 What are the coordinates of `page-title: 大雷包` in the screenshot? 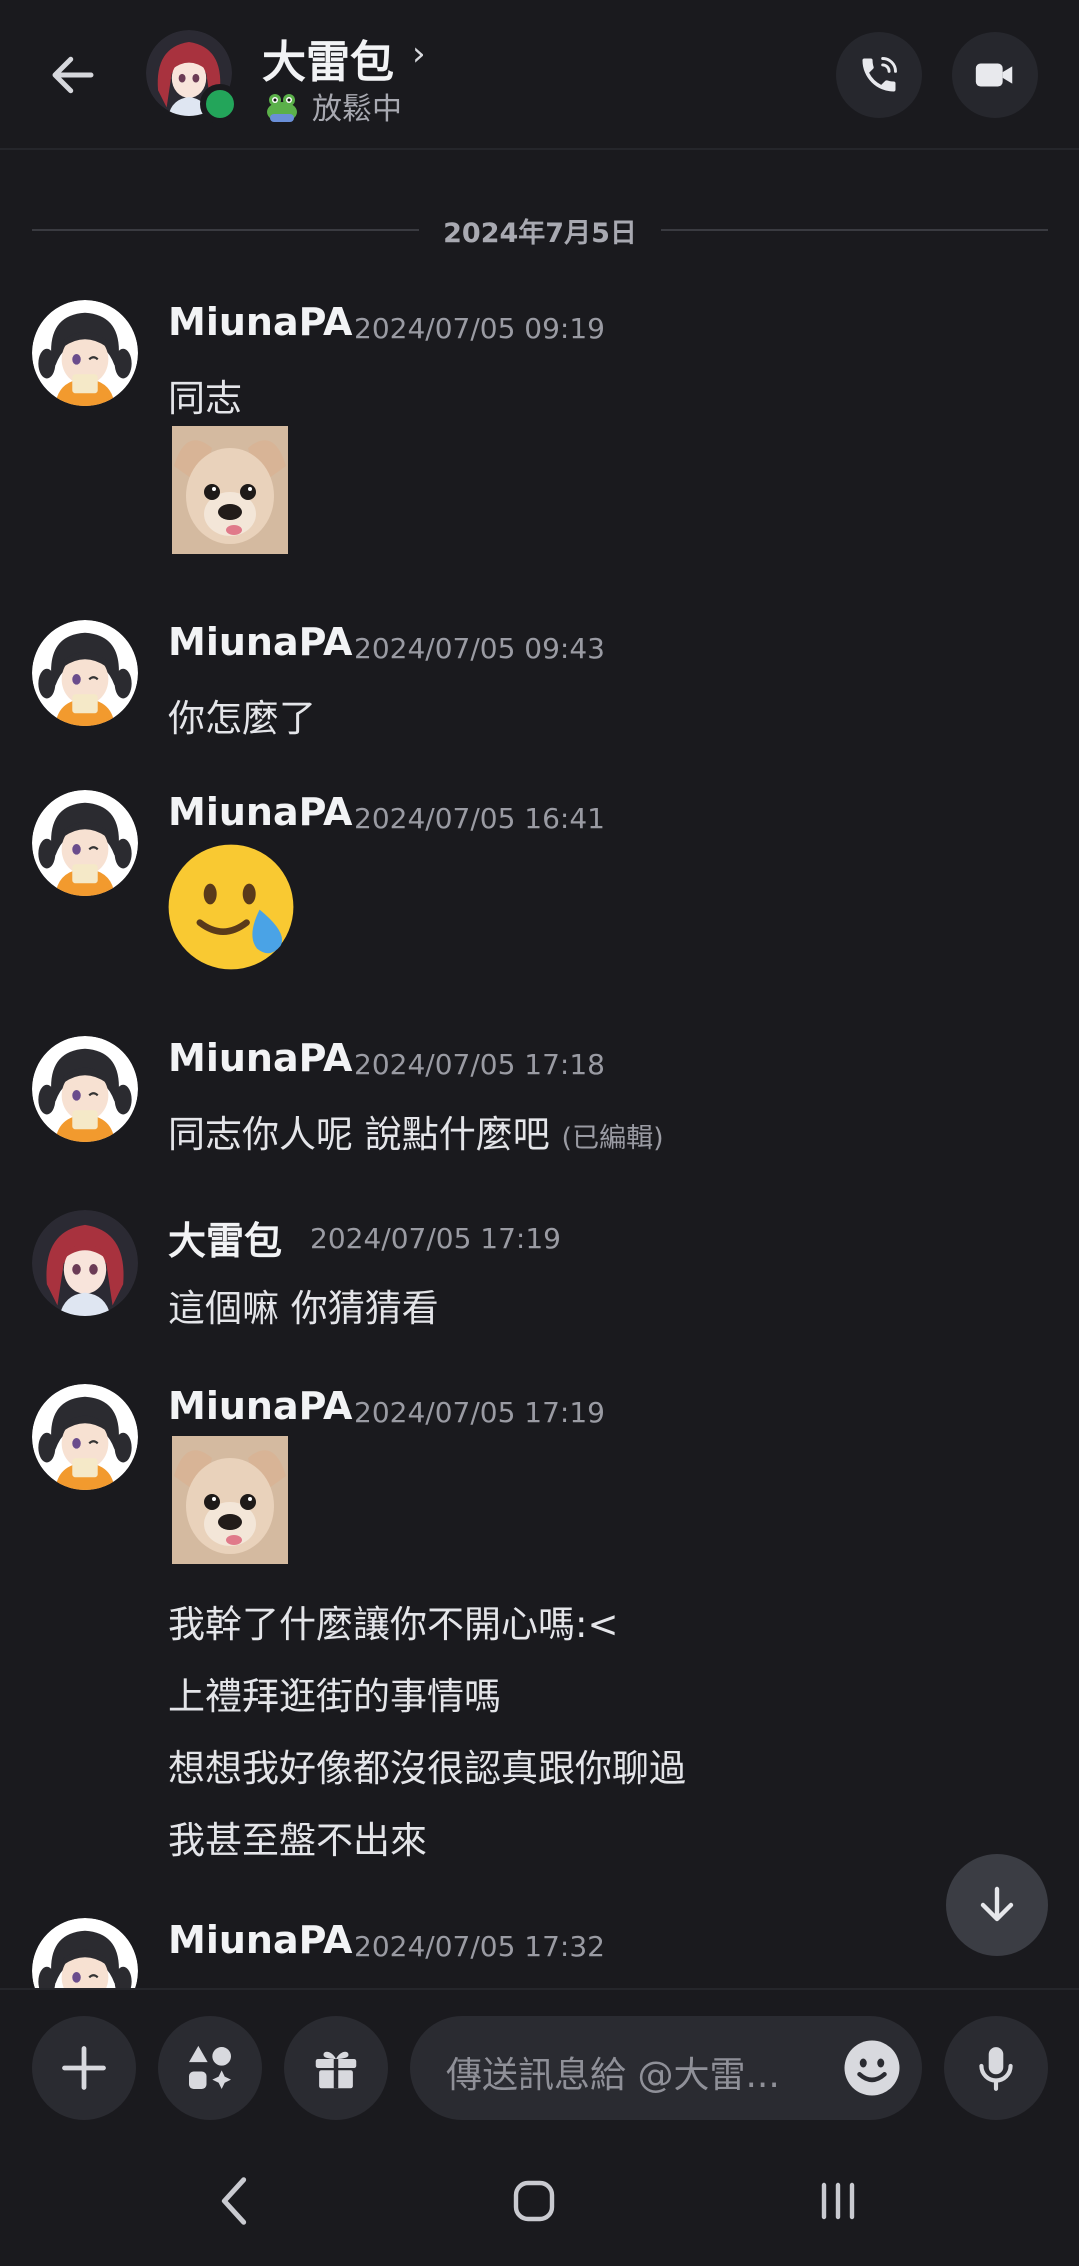 It's located at (328, 58).